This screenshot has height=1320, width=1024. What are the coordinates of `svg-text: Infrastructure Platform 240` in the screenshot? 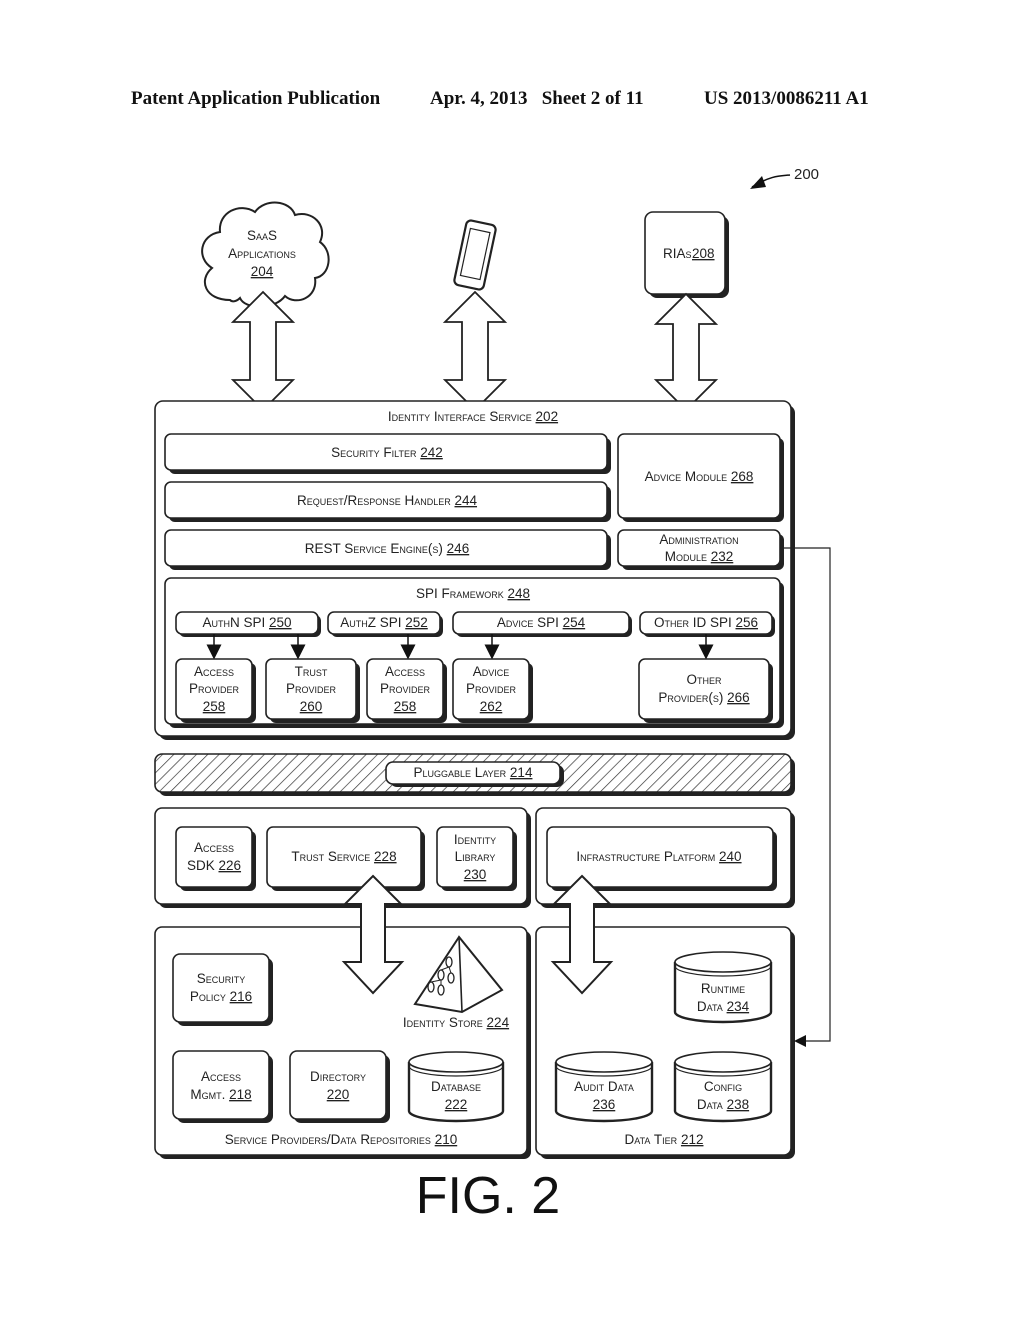 It's located at (658, 856).